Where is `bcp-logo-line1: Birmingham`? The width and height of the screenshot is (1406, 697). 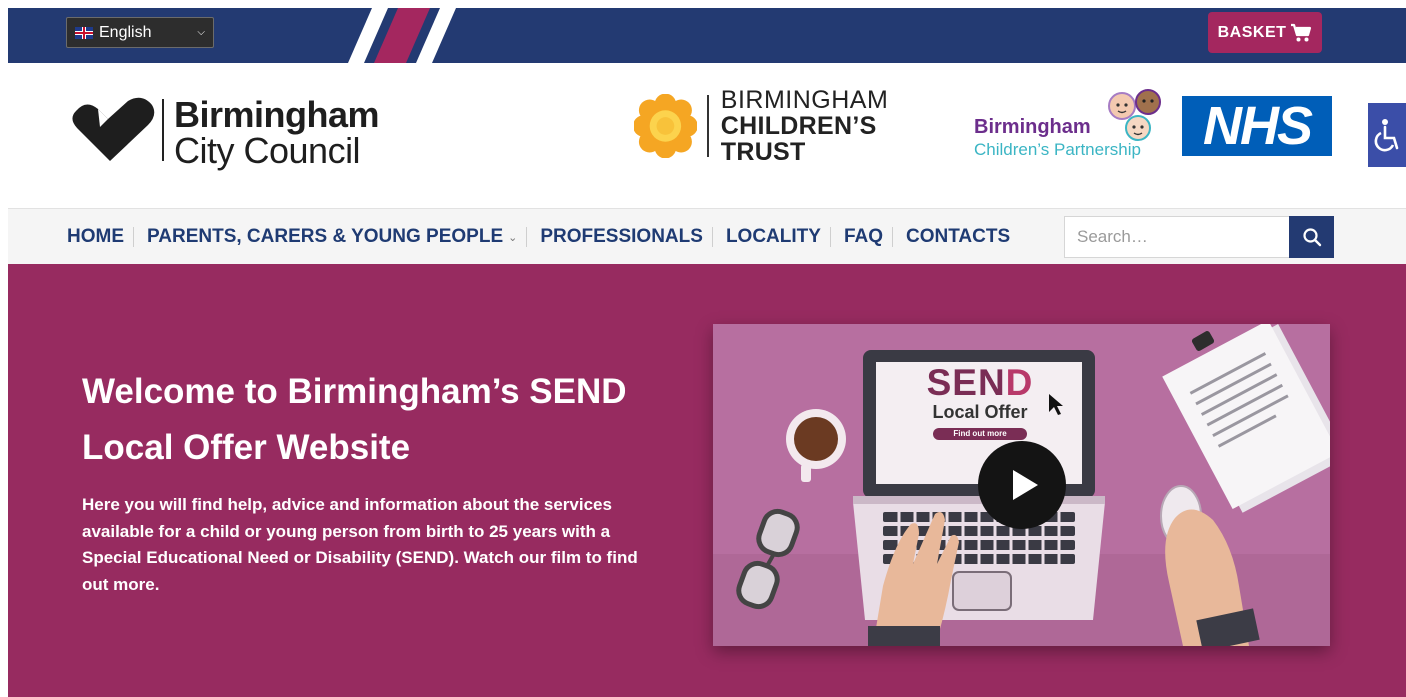 bcp-logo-line1: Birmingham is located at coordinates (1032, 127).